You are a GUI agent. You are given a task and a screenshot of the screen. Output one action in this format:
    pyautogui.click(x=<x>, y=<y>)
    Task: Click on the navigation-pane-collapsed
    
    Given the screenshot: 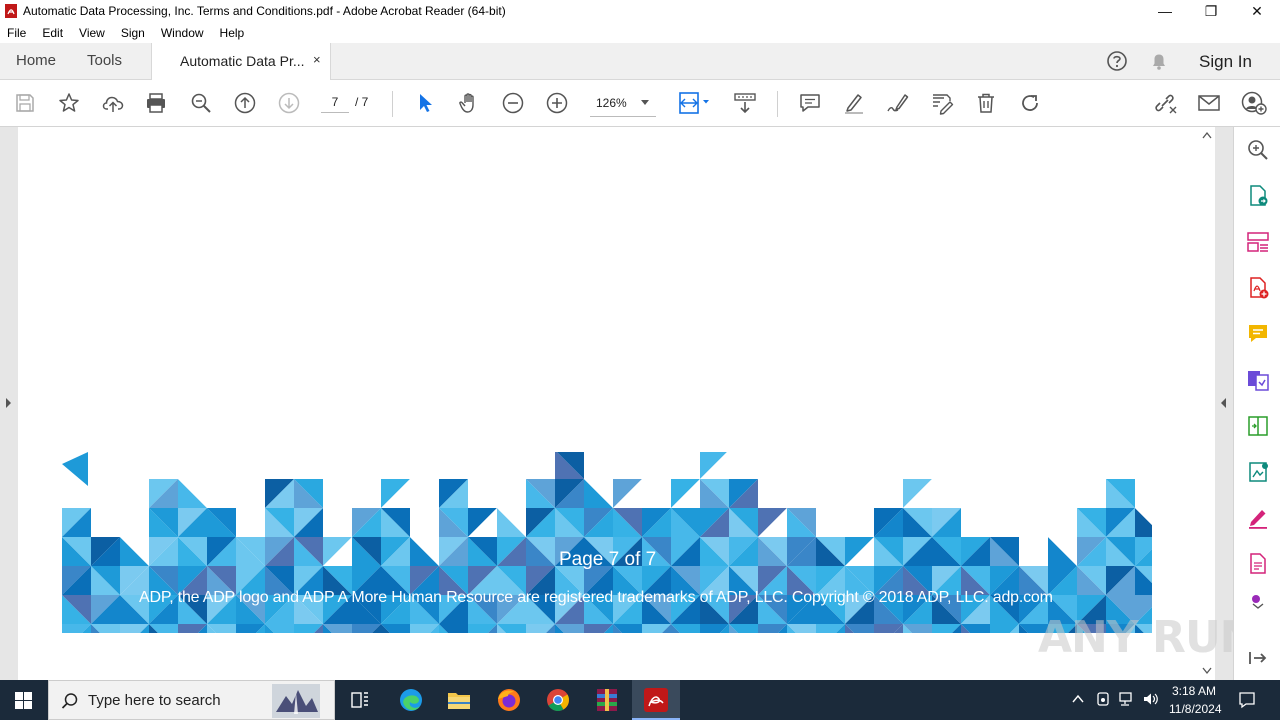 What is the action you would take?
    pyautogui.click(x=9, y=403)
    